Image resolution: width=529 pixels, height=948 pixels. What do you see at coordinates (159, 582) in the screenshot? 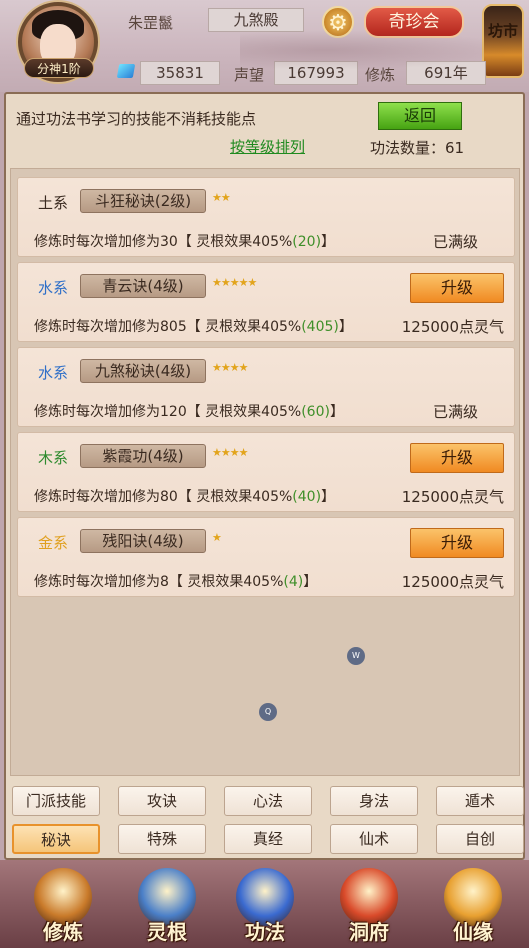
I see `desc-prefix: 修炼时每次增加修为8【 灵根效果405%` at bounding box center [159, 582].